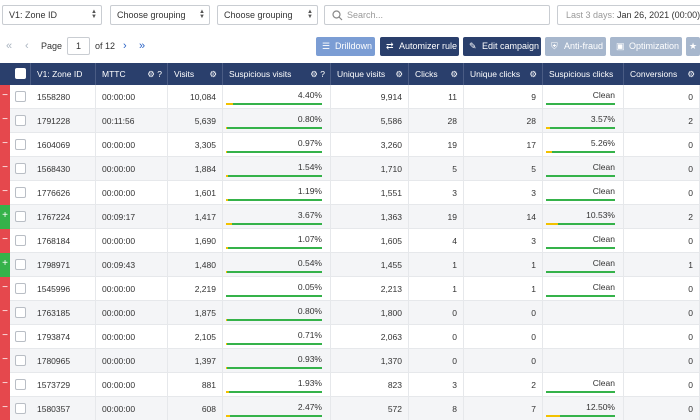 The width and height of the screenshot is (700, 420). I want to click on table-row: −1768184 00:00:00 1,690 1.07% 1,605 4 3 Clean 0, so click(350, 241).